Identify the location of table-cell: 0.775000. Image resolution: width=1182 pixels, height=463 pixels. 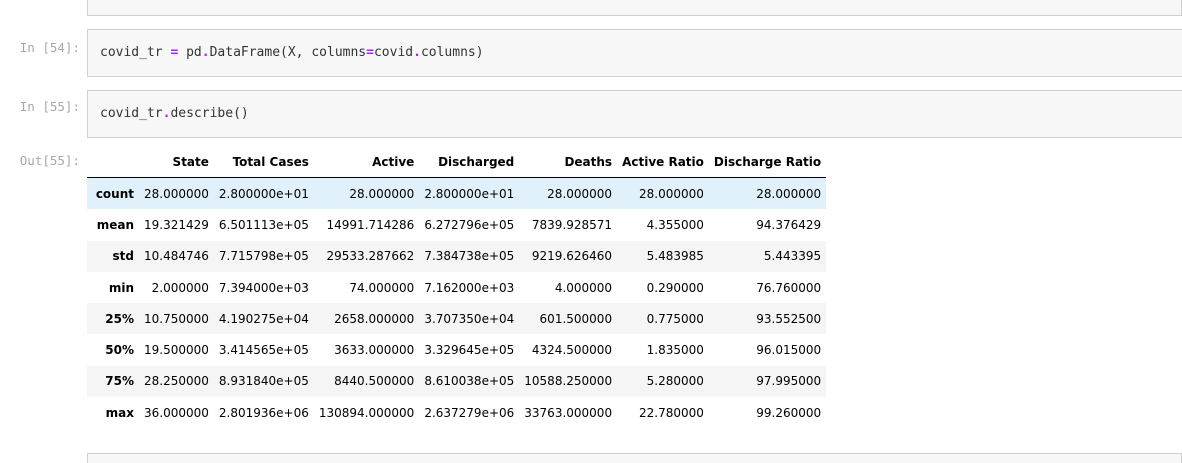
(675, 318).